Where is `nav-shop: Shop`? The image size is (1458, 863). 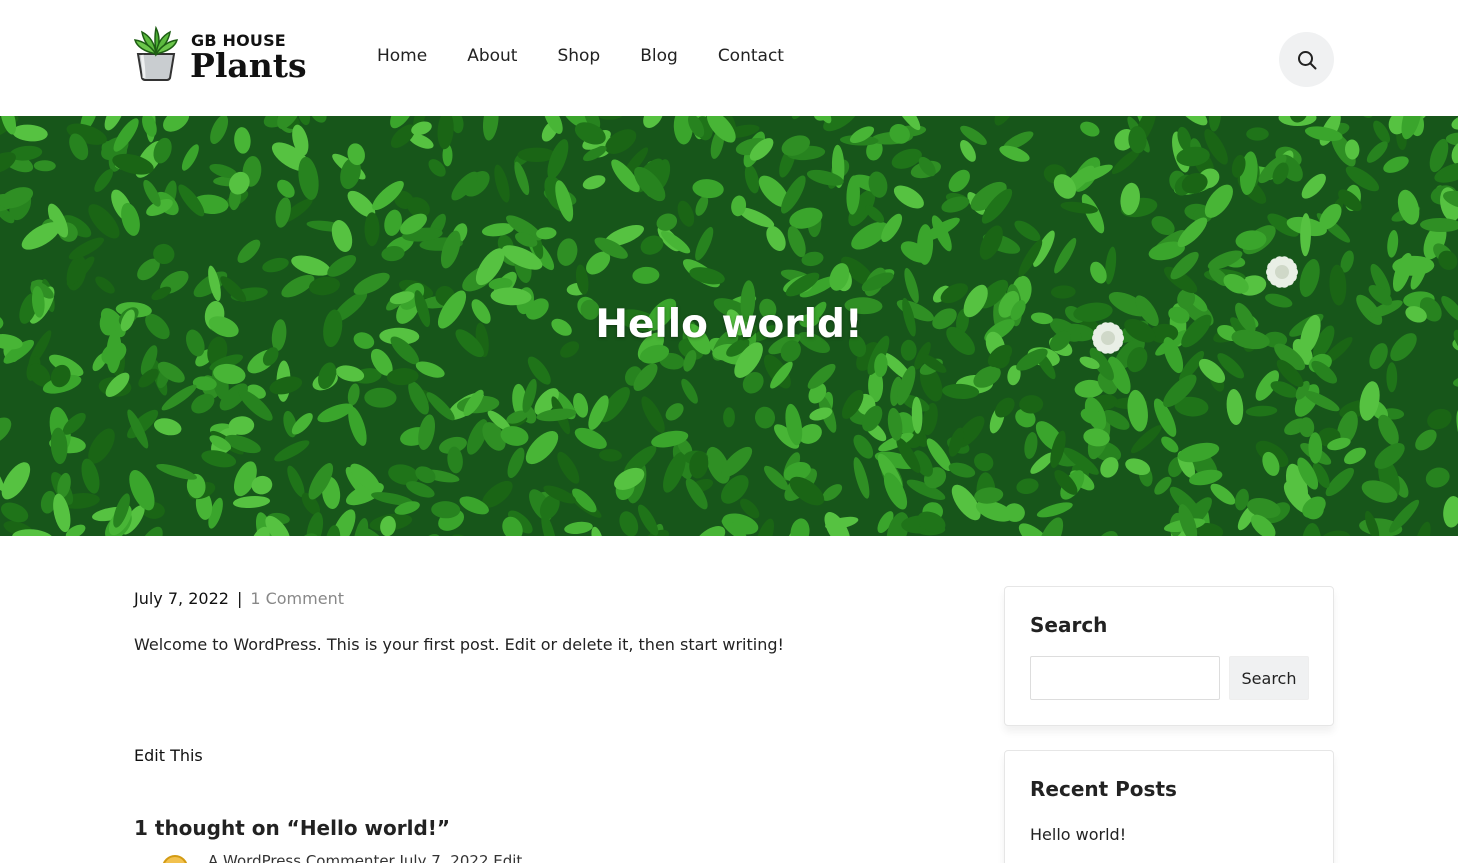
nav-shop: Shop is located at coordinates (578, 56).